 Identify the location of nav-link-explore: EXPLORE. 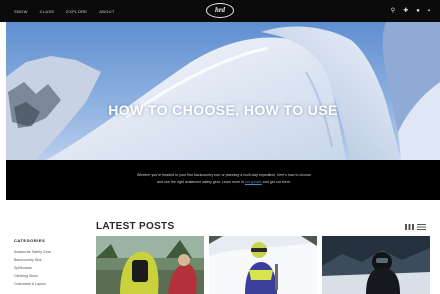
(76, 11).